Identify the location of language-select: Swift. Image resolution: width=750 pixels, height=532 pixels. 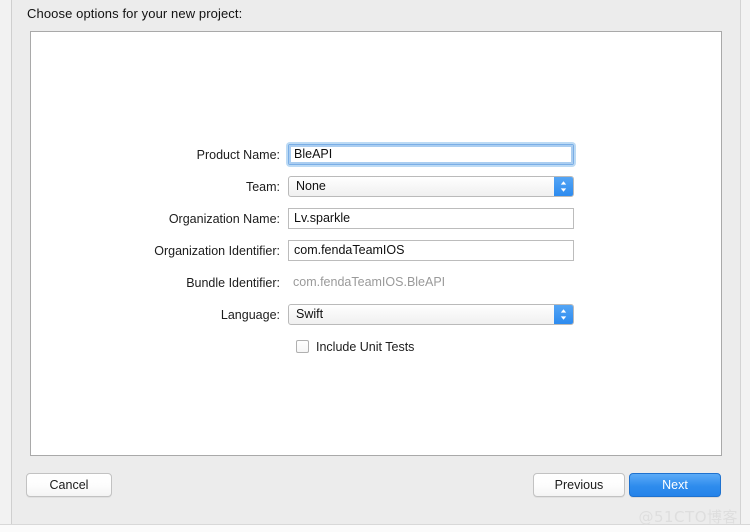
(431, 314).